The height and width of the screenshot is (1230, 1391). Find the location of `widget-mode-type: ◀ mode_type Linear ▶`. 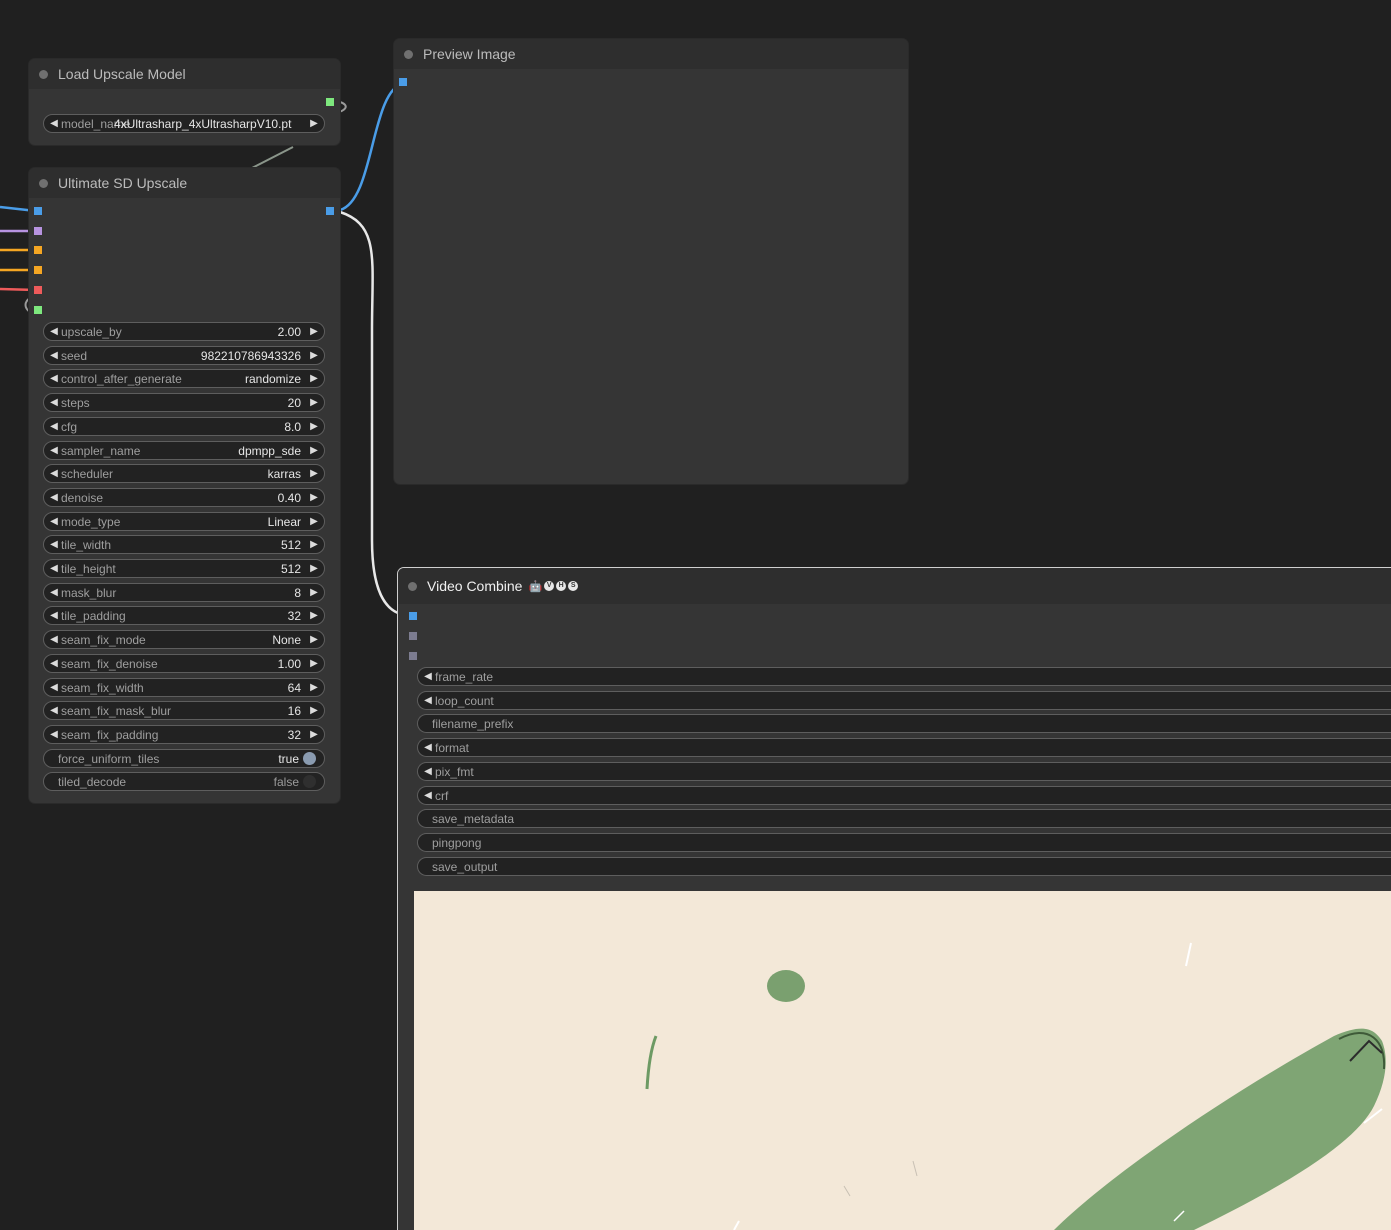

widget-mode-type: ◀ mode_type Linear ▶ is located at coordinates (184, 521).